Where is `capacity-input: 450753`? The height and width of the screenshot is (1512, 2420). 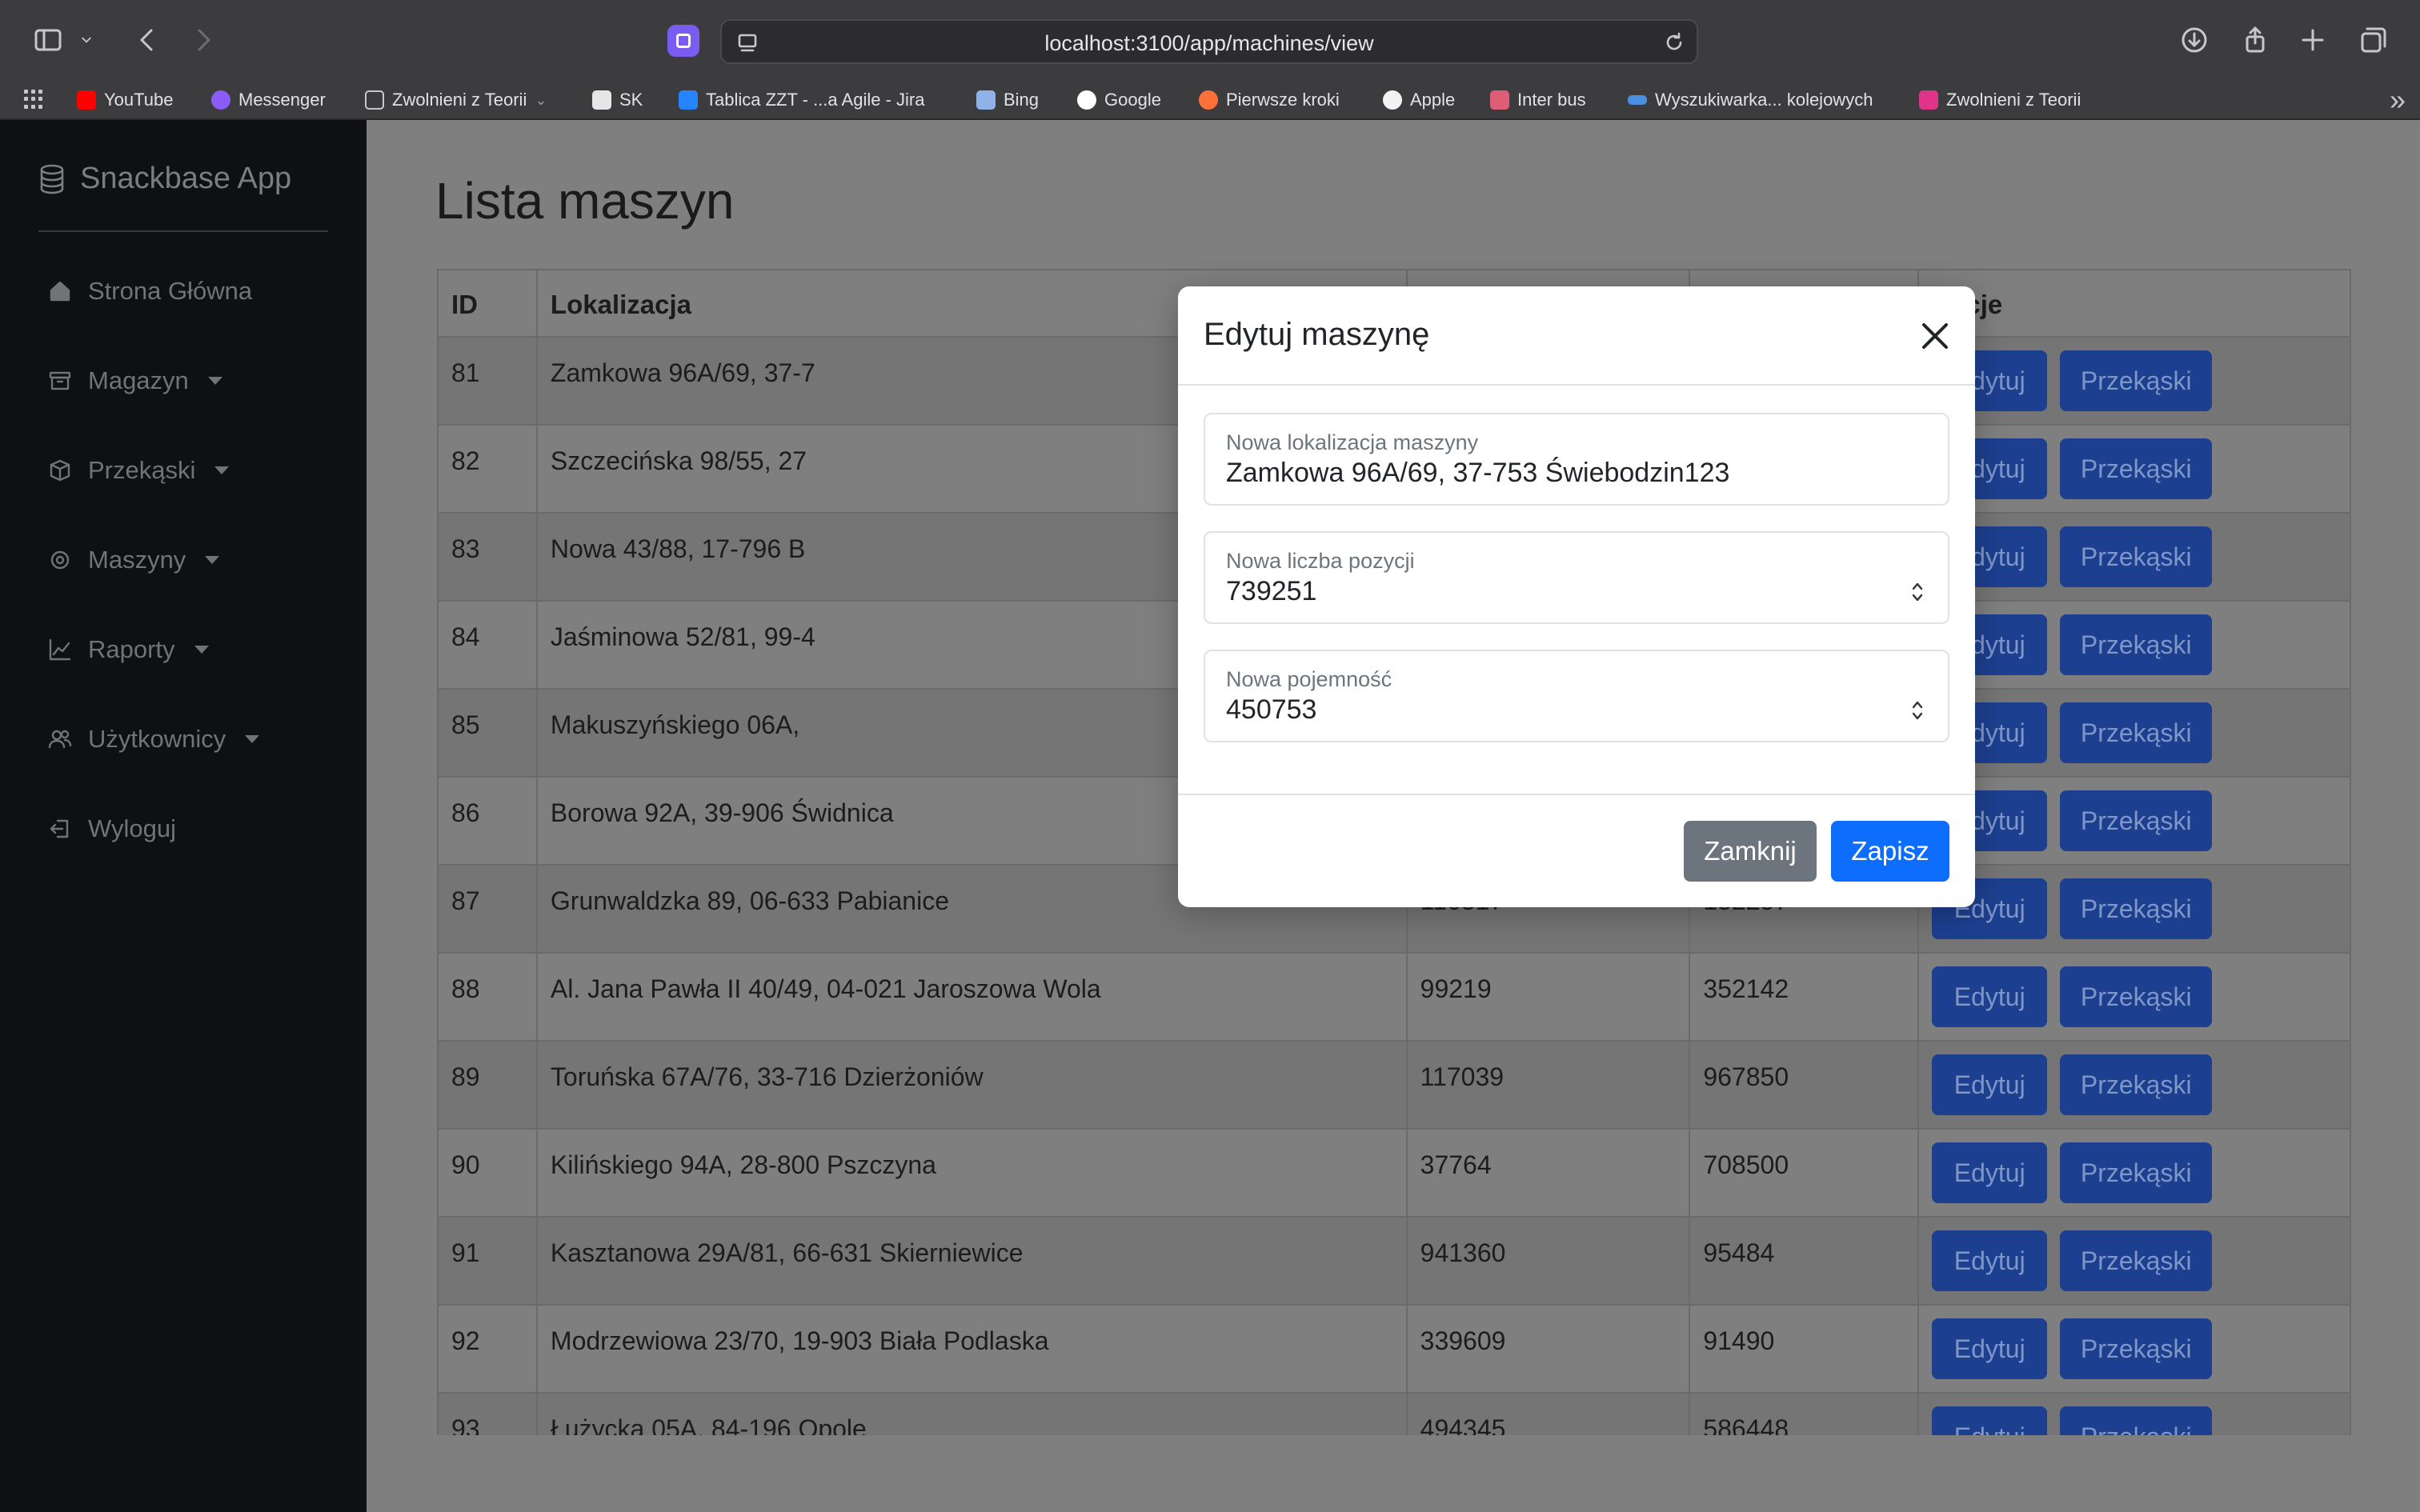
capacity-input: 450753 is located at coordinates (1271, 710).